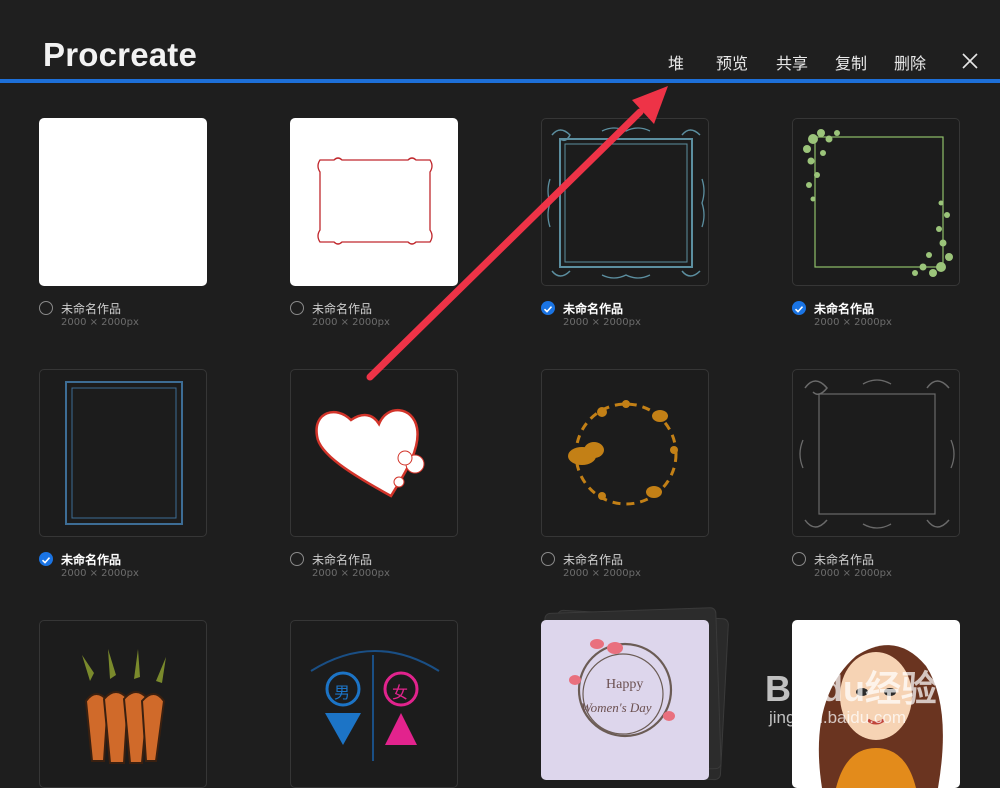 This screenshot has height=788, width=1000. What do you see at coordinates (500, 40) in the screenshot?
I see `top-bar: Procreate 堆 预览 共享 复制 删除` at bounding box center [500, 40].